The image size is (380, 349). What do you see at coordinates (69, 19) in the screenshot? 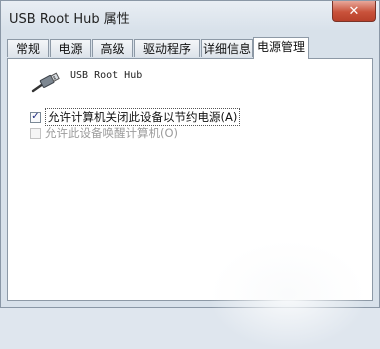
I see `window-title: USB Root Hub 属性` at bounding box center [69, 19].